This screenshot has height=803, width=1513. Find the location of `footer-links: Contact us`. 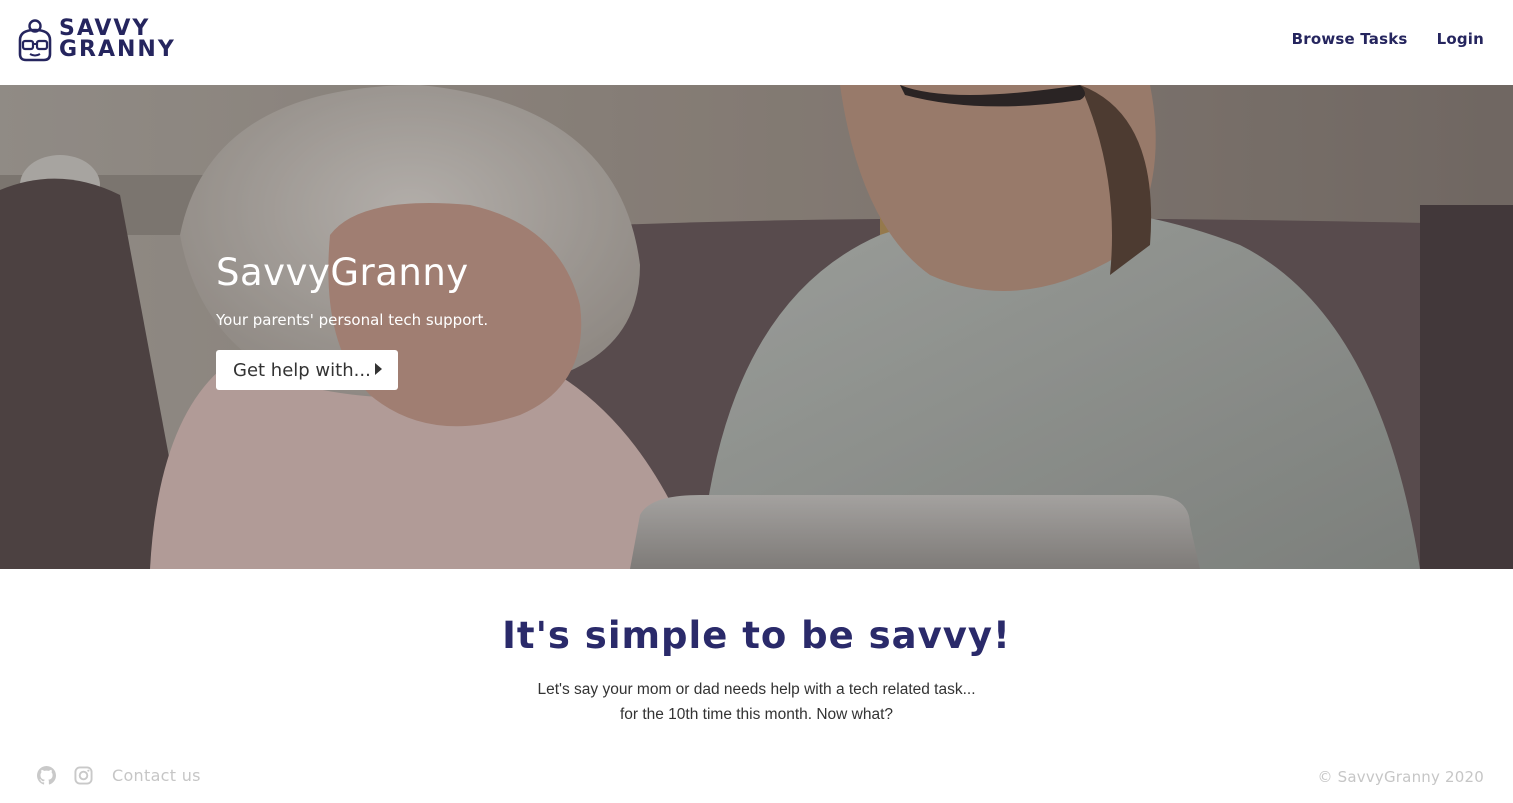

footer-links: Contact us is located at coordinates (119, 775).